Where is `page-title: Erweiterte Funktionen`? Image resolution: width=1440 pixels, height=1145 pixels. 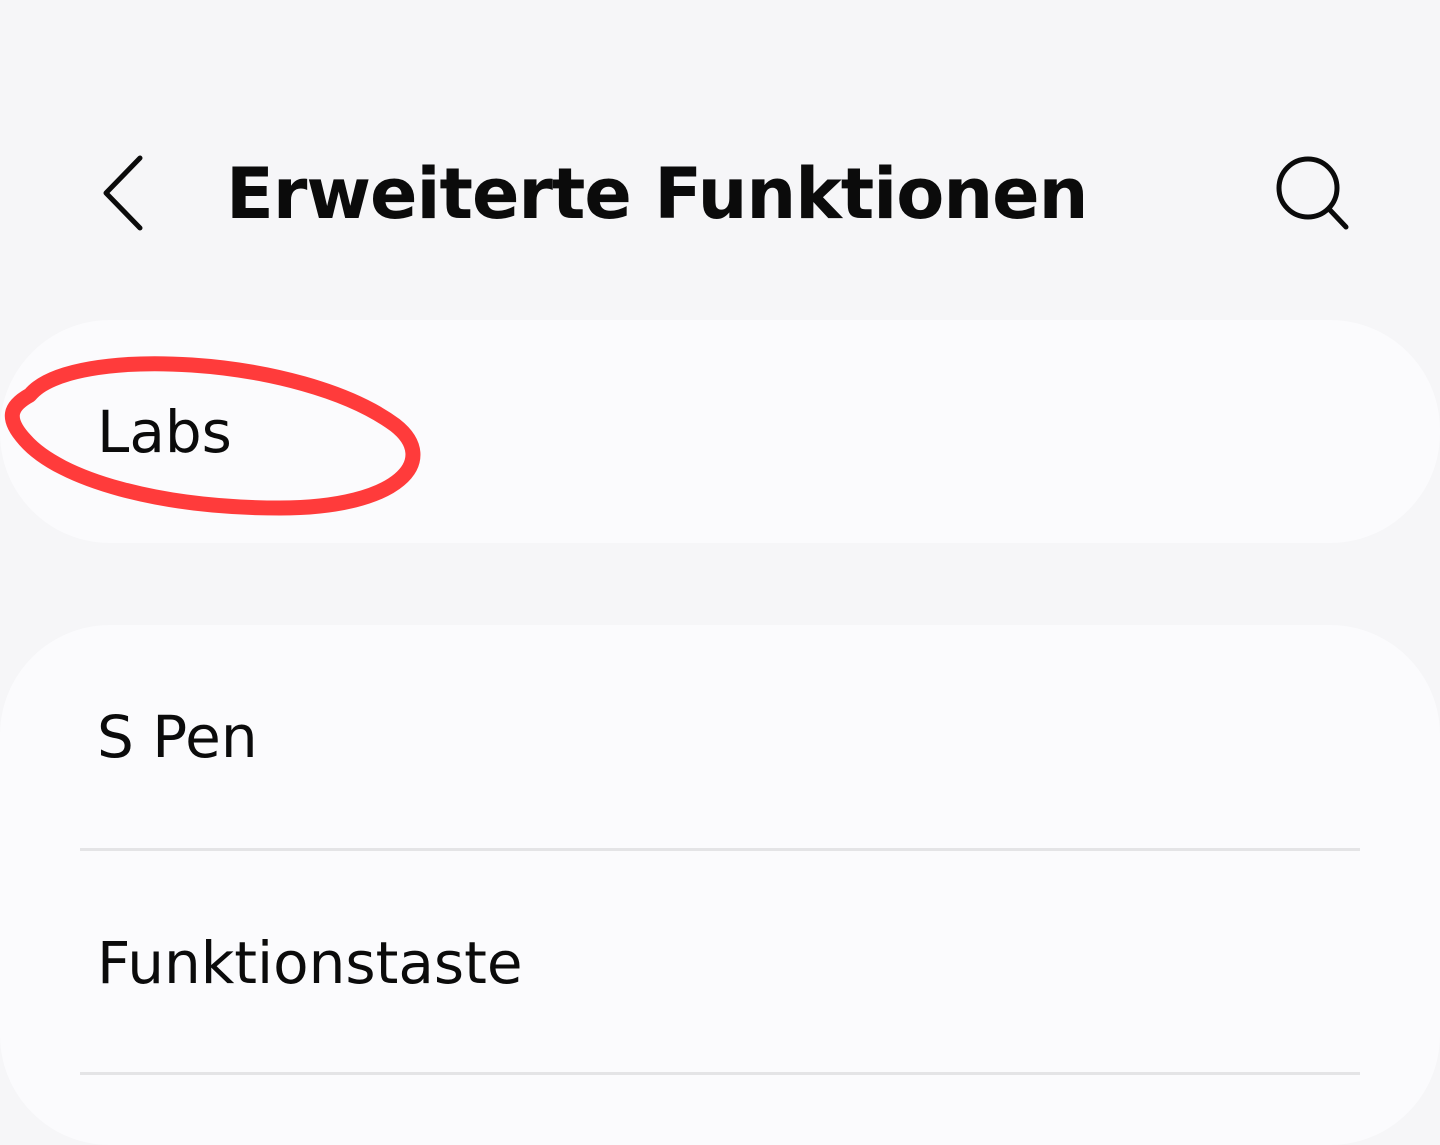 page-title: Erweiterte Funktionen is located at coordinates (657, 194).